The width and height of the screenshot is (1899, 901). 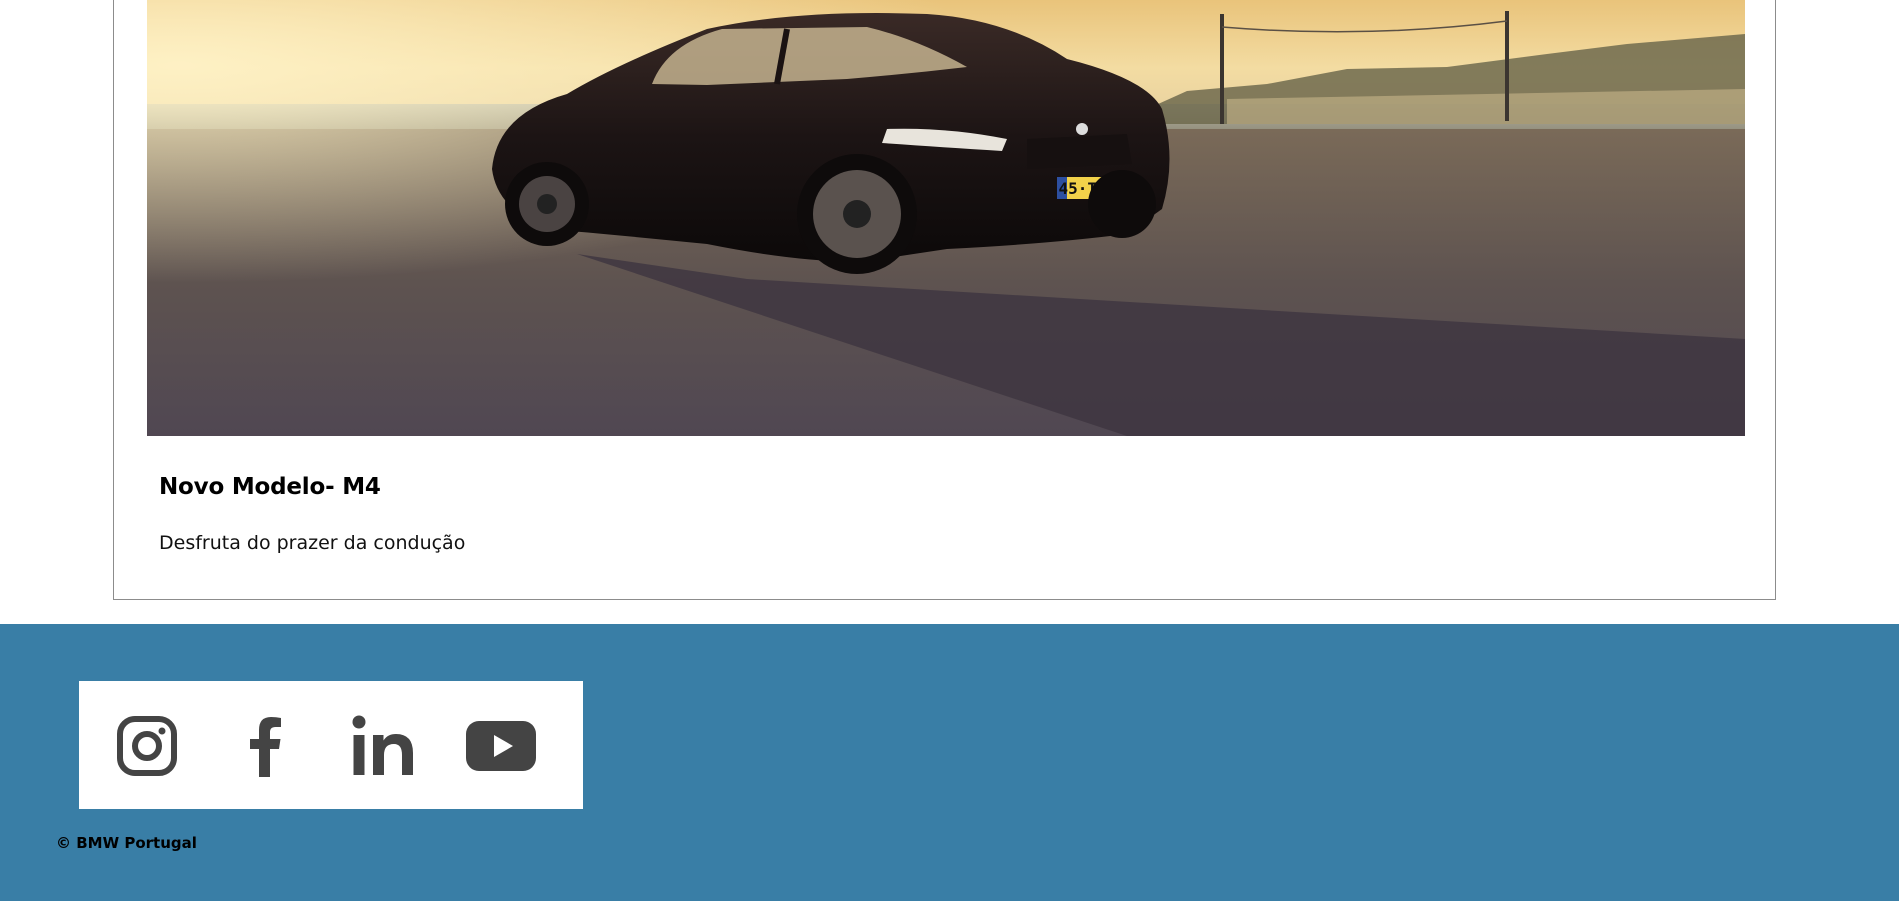 I want to click on linkedin-icon, so click(x=382, y=745).